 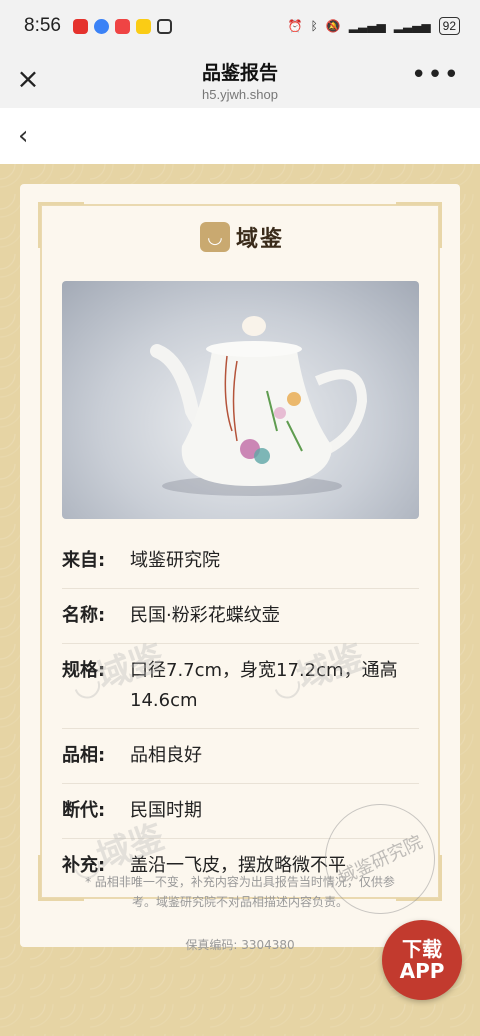 What do you see at coordinates (175, 560) in the screenshot?
I see `detail-value: 域鉴研究院` at bounding box center [175, 560].